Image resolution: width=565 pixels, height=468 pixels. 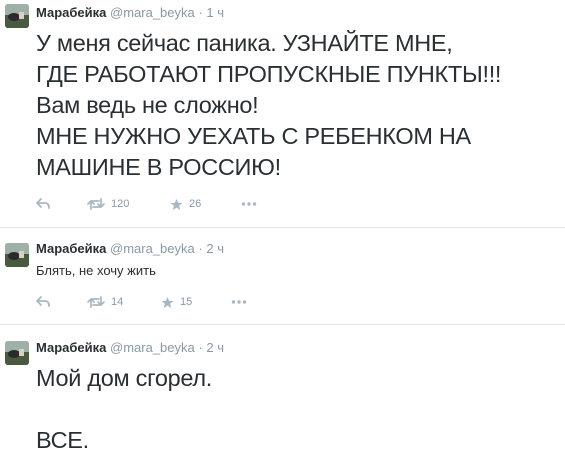 I want to click on retweet-count: 120, so click(x=120, y=204).